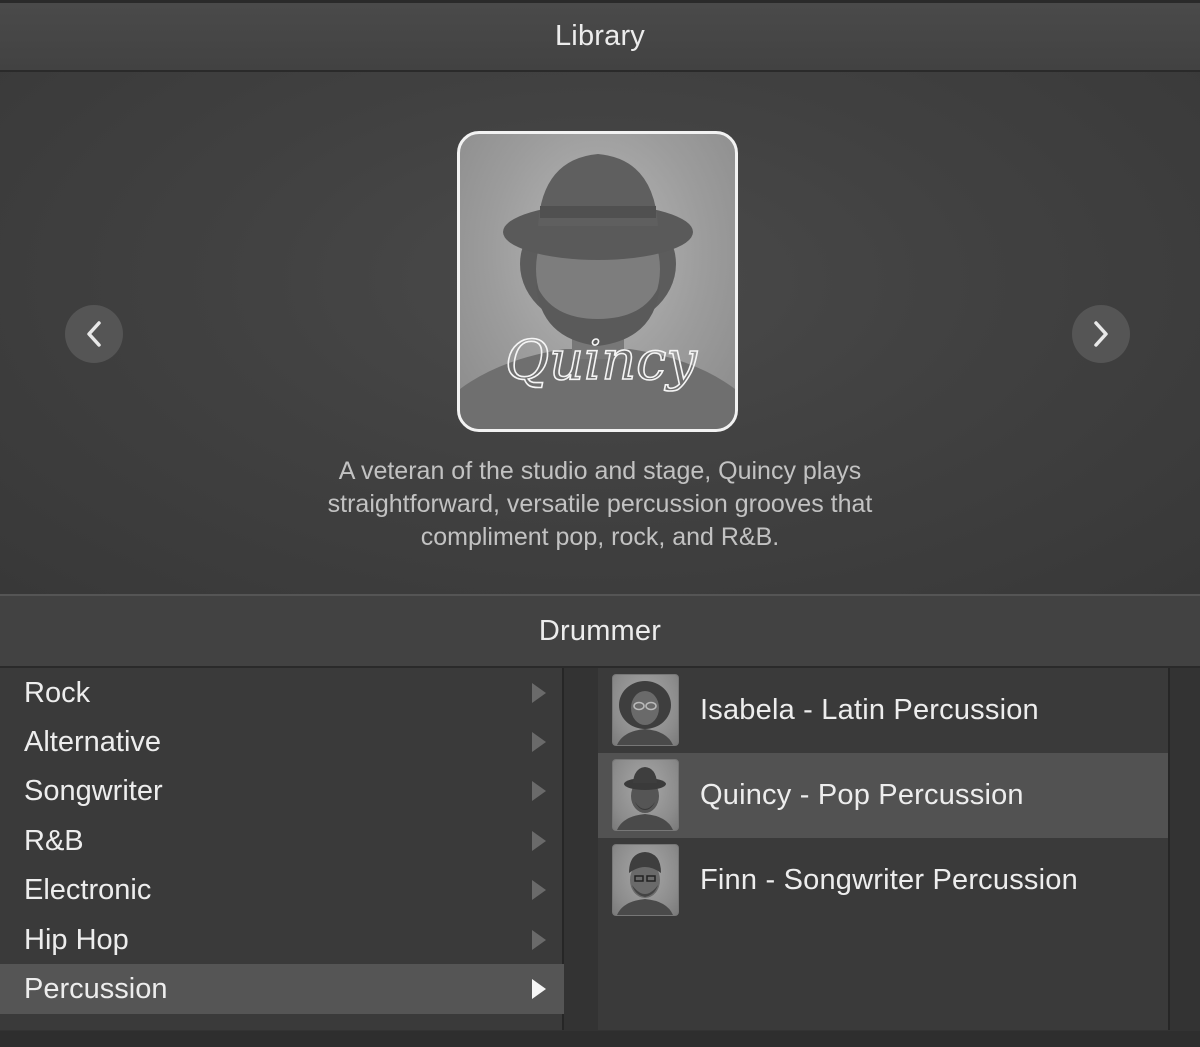 Image resolution: width=1200 pixels, height=1047 pixels. I want to click on genre-label: Electronic, so click(88, 889).